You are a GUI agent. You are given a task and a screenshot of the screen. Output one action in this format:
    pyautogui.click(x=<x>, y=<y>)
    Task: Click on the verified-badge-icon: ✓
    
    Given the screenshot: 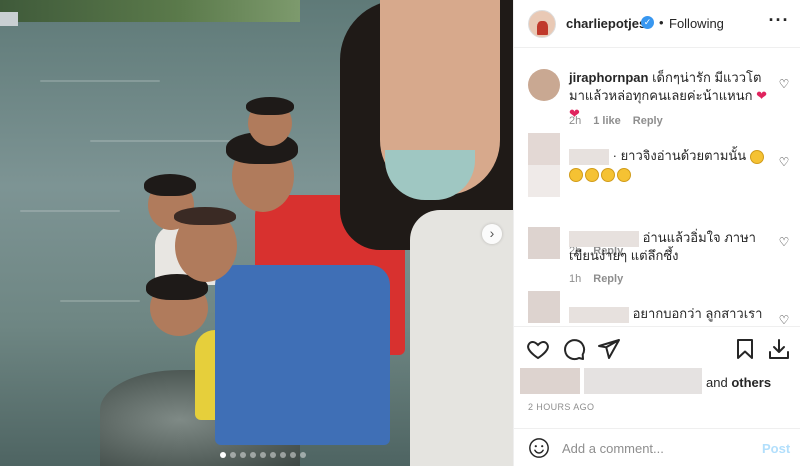 What is the action you would take?
    pyautogui.click(x=647, y=22)
    